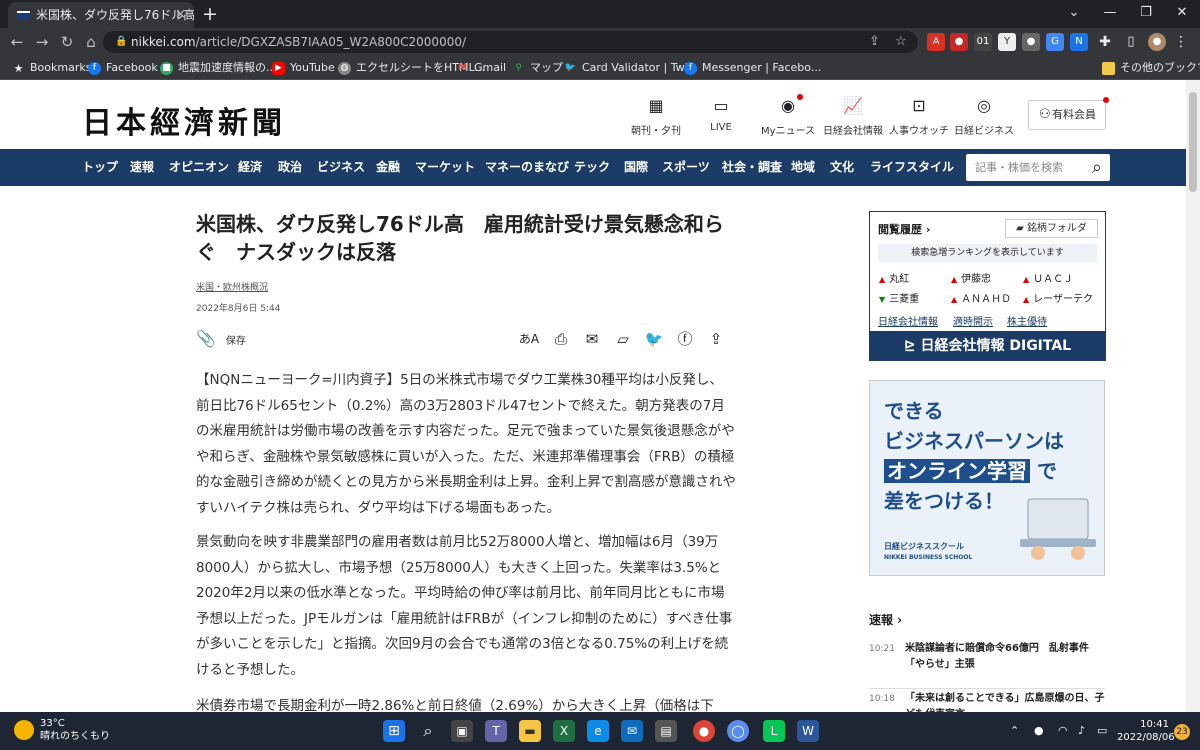  I want to click on forward-icon: →, so click(42, 42).